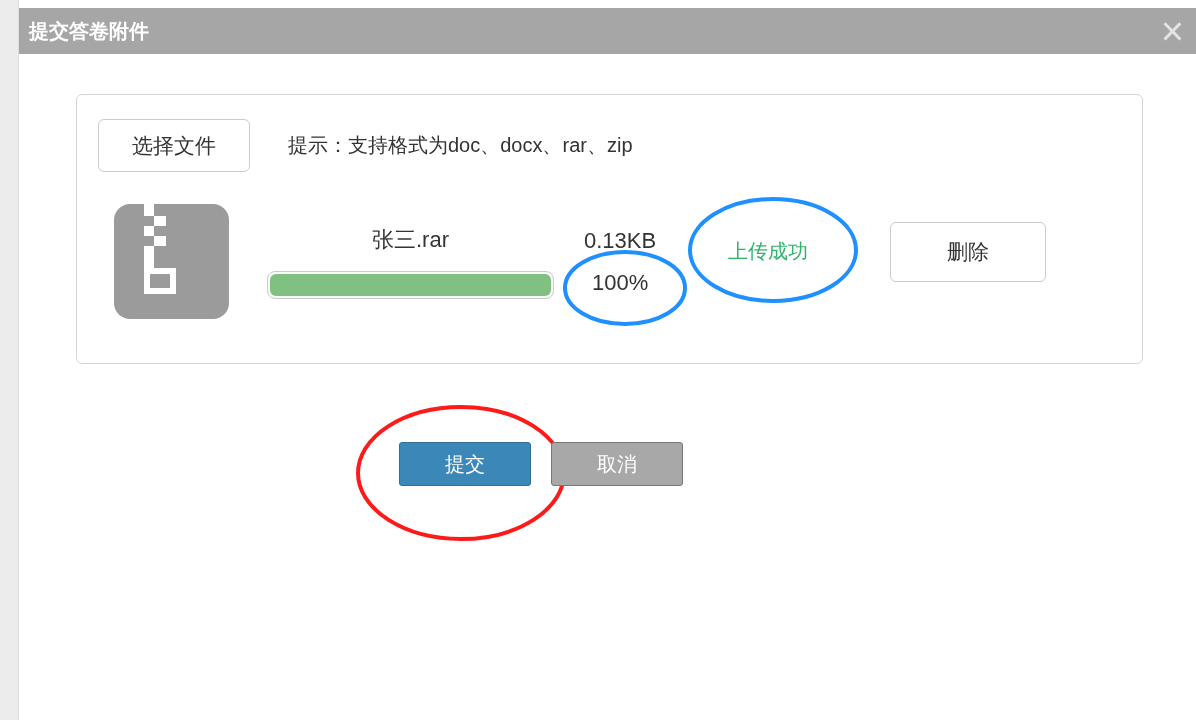 This screenshot has height=720, width=1196. What do you see at coordinates (460, 145) in the screenshot?
I see `format-hint: 提示：支持格式为doc、docx、rar、zip` at bounding box center [460, 145].